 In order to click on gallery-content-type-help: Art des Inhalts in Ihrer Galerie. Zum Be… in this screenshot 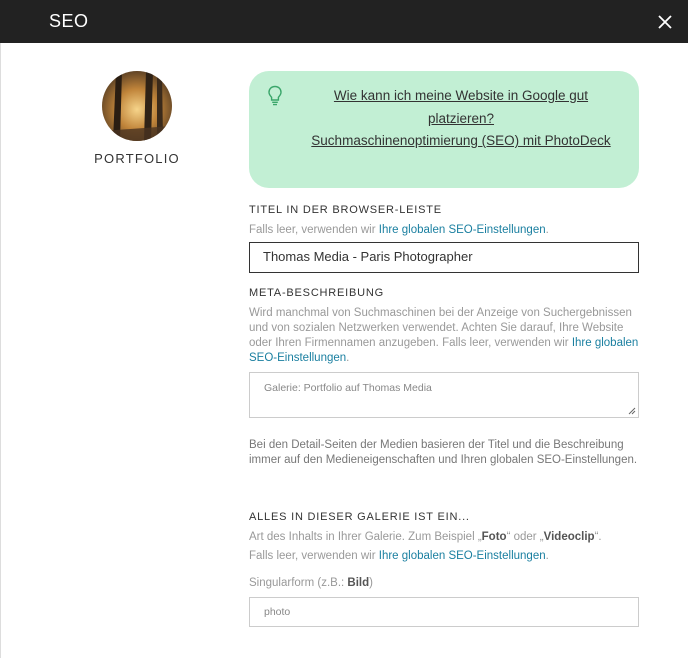, I will do `click(444, 537)`.